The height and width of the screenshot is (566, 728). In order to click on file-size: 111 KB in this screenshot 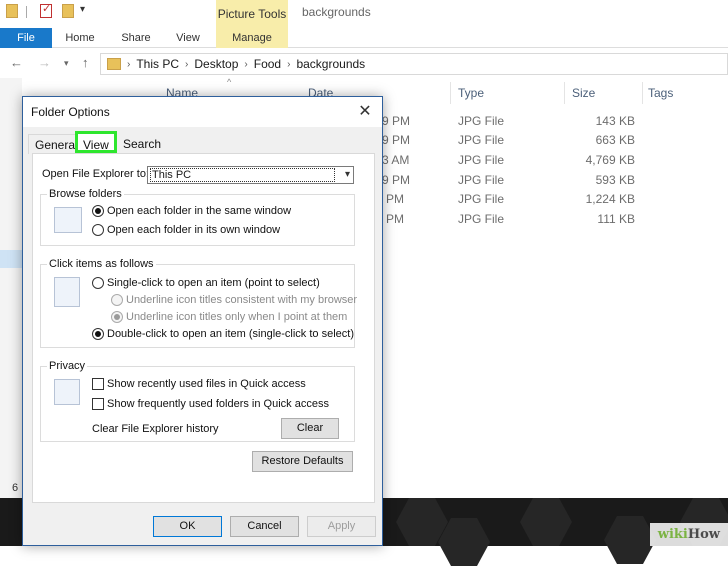, I will do `click(616, 219)`.